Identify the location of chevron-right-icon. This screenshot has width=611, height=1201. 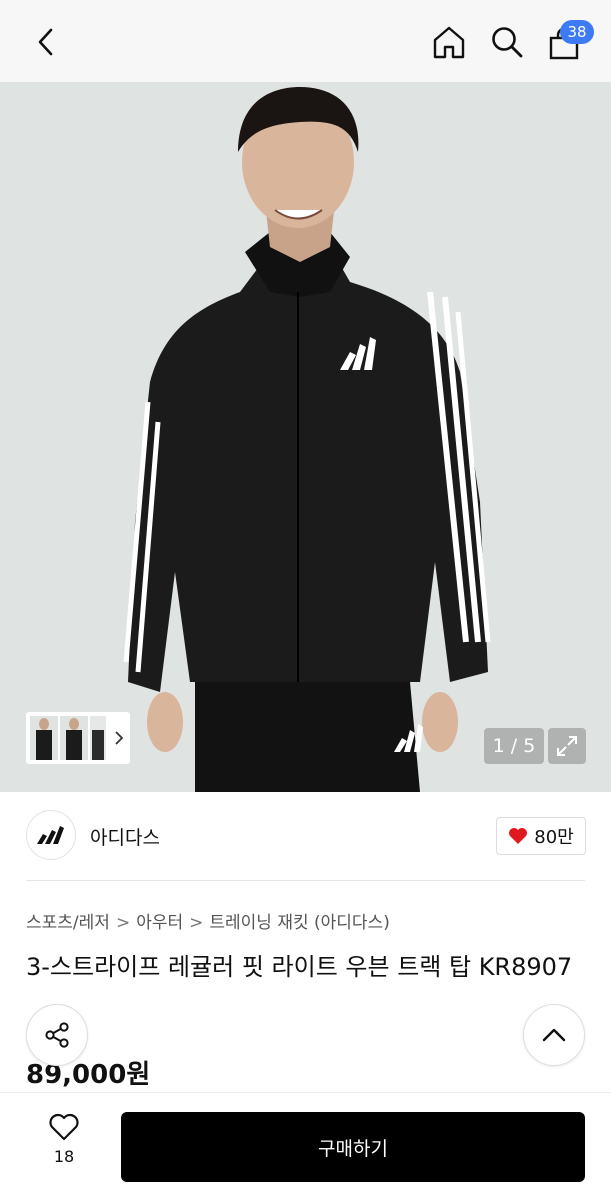
(119, 738).